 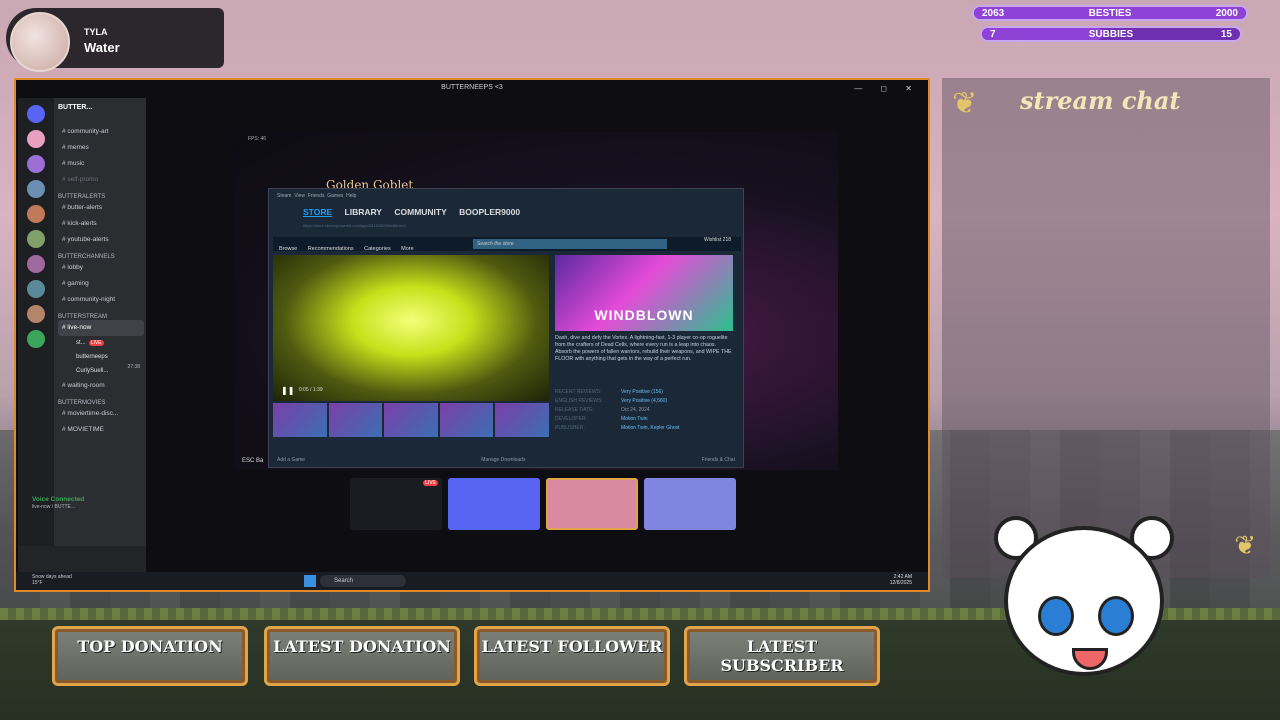 What do you see at coordinates (311, 390) in the screenshot?
I see `video-time: 0:05 / 1:39` at bounding box center [311, 390].